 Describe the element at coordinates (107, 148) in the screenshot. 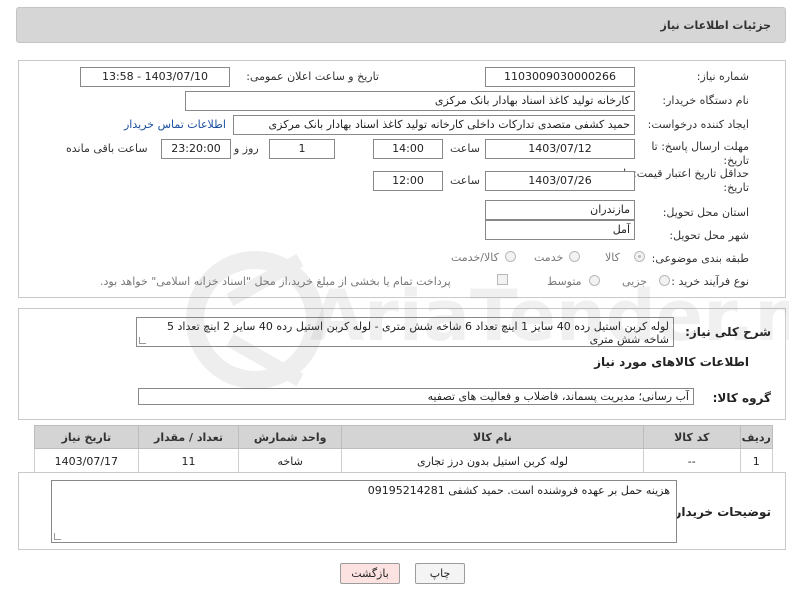

I see `remaining-time-label: ساعت باقی مانده` at that location.